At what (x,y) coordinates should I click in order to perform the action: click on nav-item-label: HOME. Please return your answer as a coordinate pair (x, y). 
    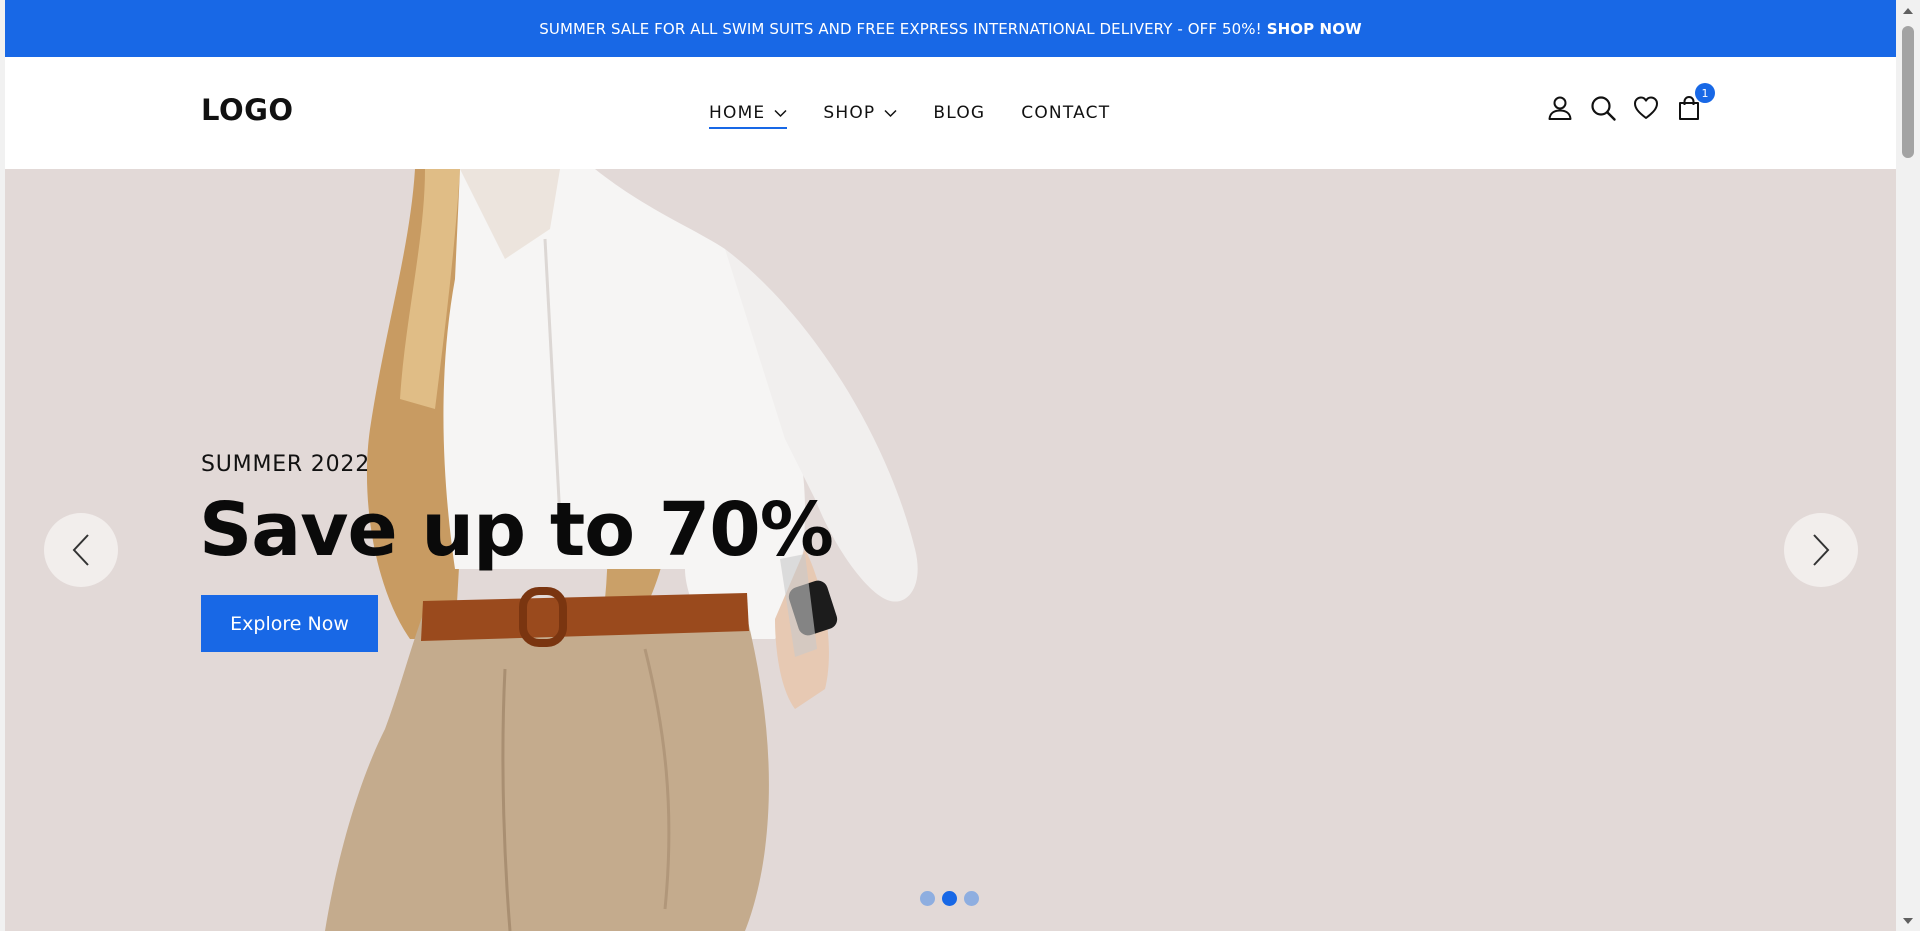
    Looking at the image, I should click on (737, 113).